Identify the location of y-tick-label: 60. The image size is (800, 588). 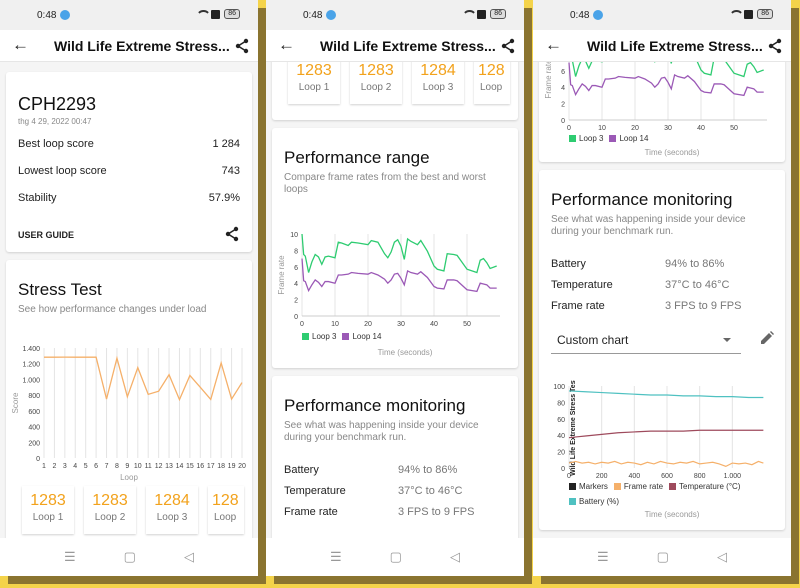
(561, 420).